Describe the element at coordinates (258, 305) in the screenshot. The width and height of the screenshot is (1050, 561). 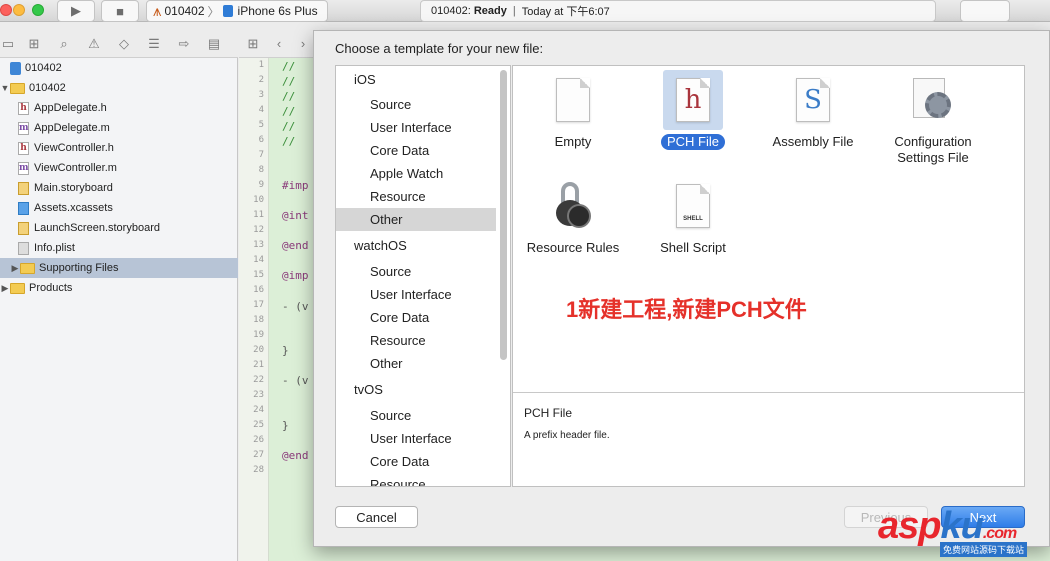
I see `line-number: 17` at that location.